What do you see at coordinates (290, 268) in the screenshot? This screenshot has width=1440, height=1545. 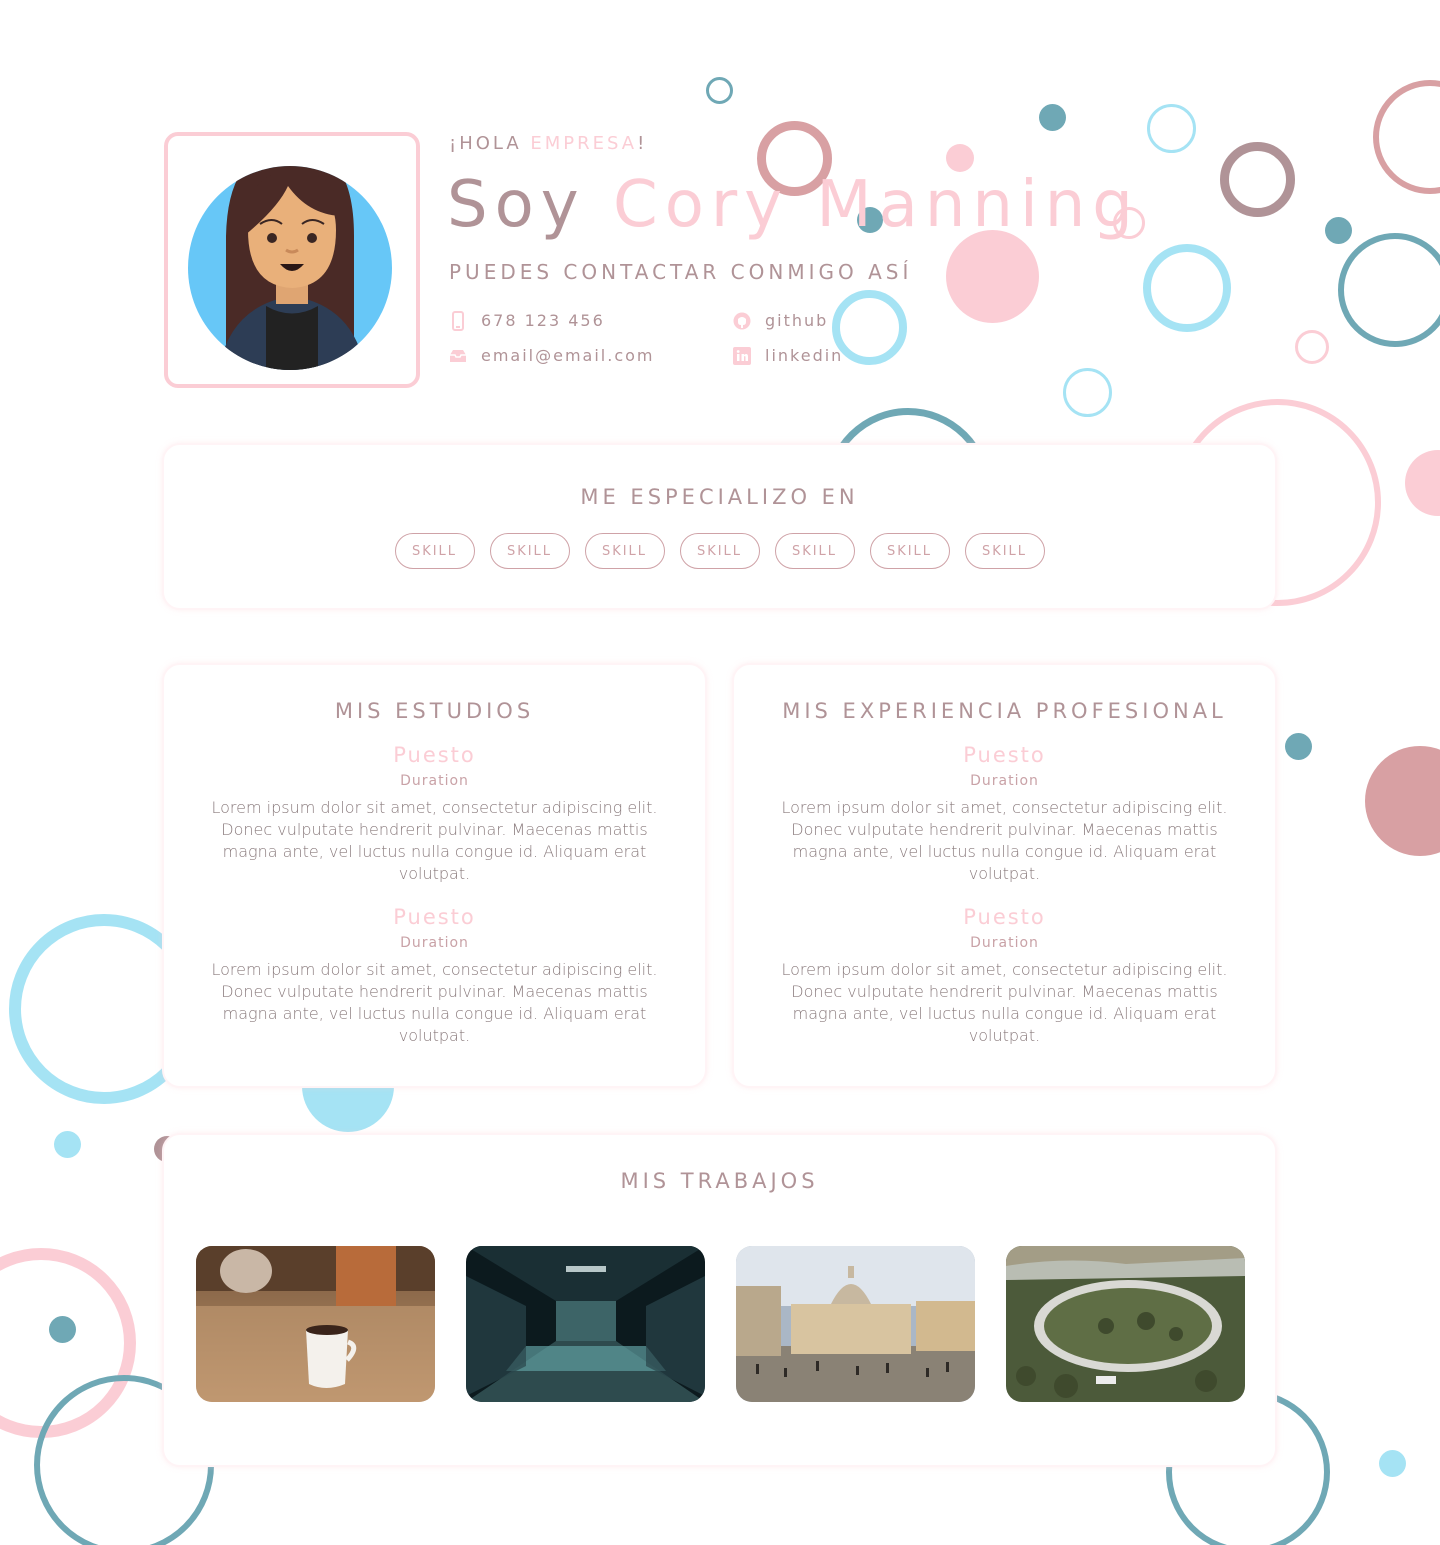 I see `avatar-illustration` at bounding box center [290, 268].